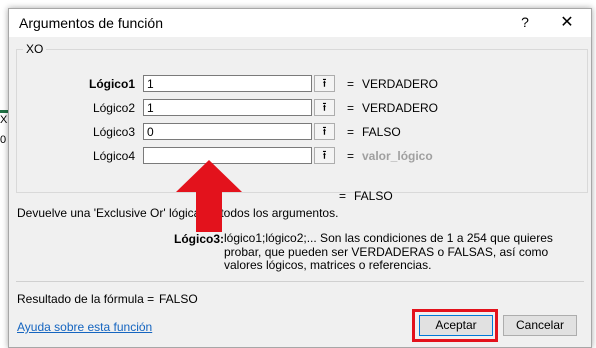  What do you see at coordinates (300, 23) in the screenshot?
I see `dialog-titlebar: Argumentos de función ? ✕` at bounding box center [300, 23].